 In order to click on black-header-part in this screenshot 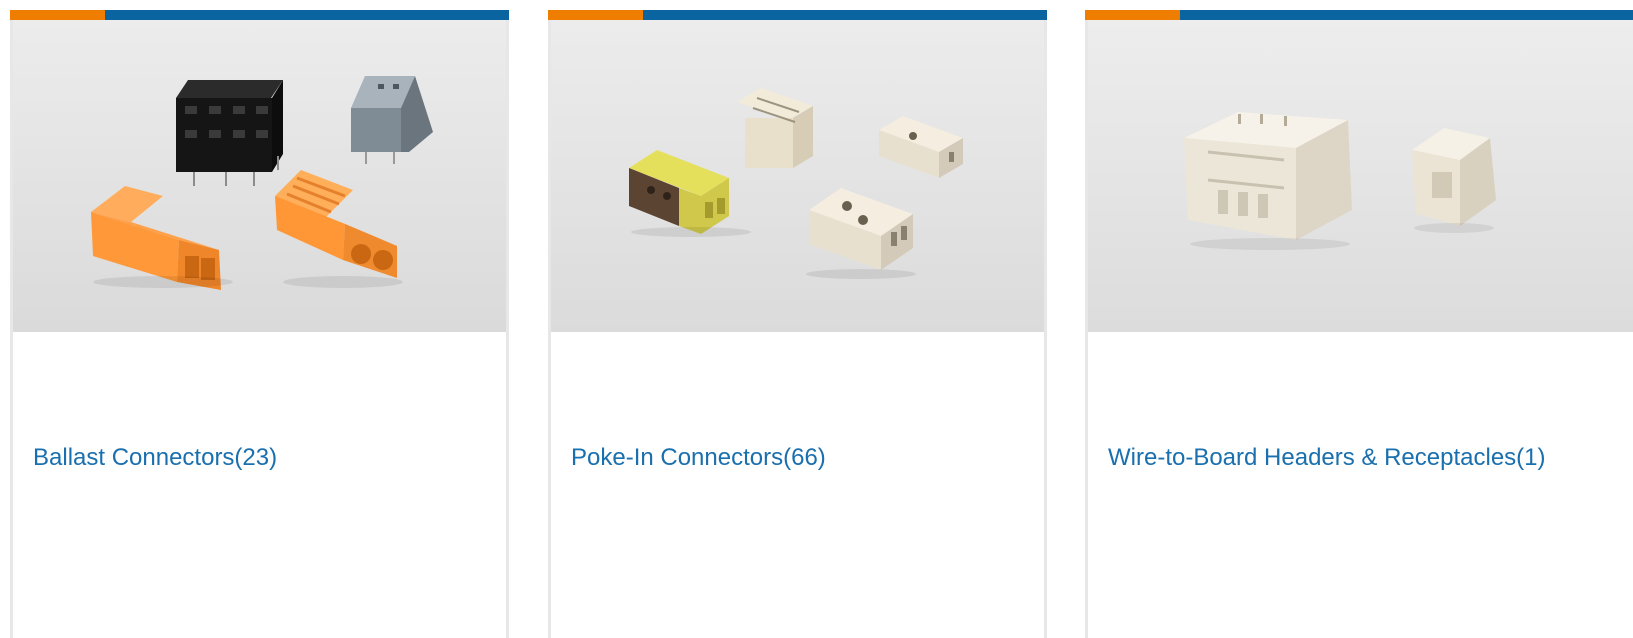, I will do `click(229, 133)`.